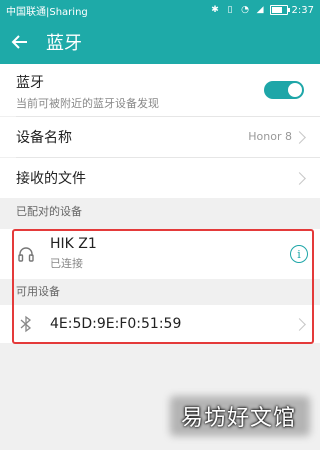  I want to click on signal-icon: ◢, so click(260, 10).